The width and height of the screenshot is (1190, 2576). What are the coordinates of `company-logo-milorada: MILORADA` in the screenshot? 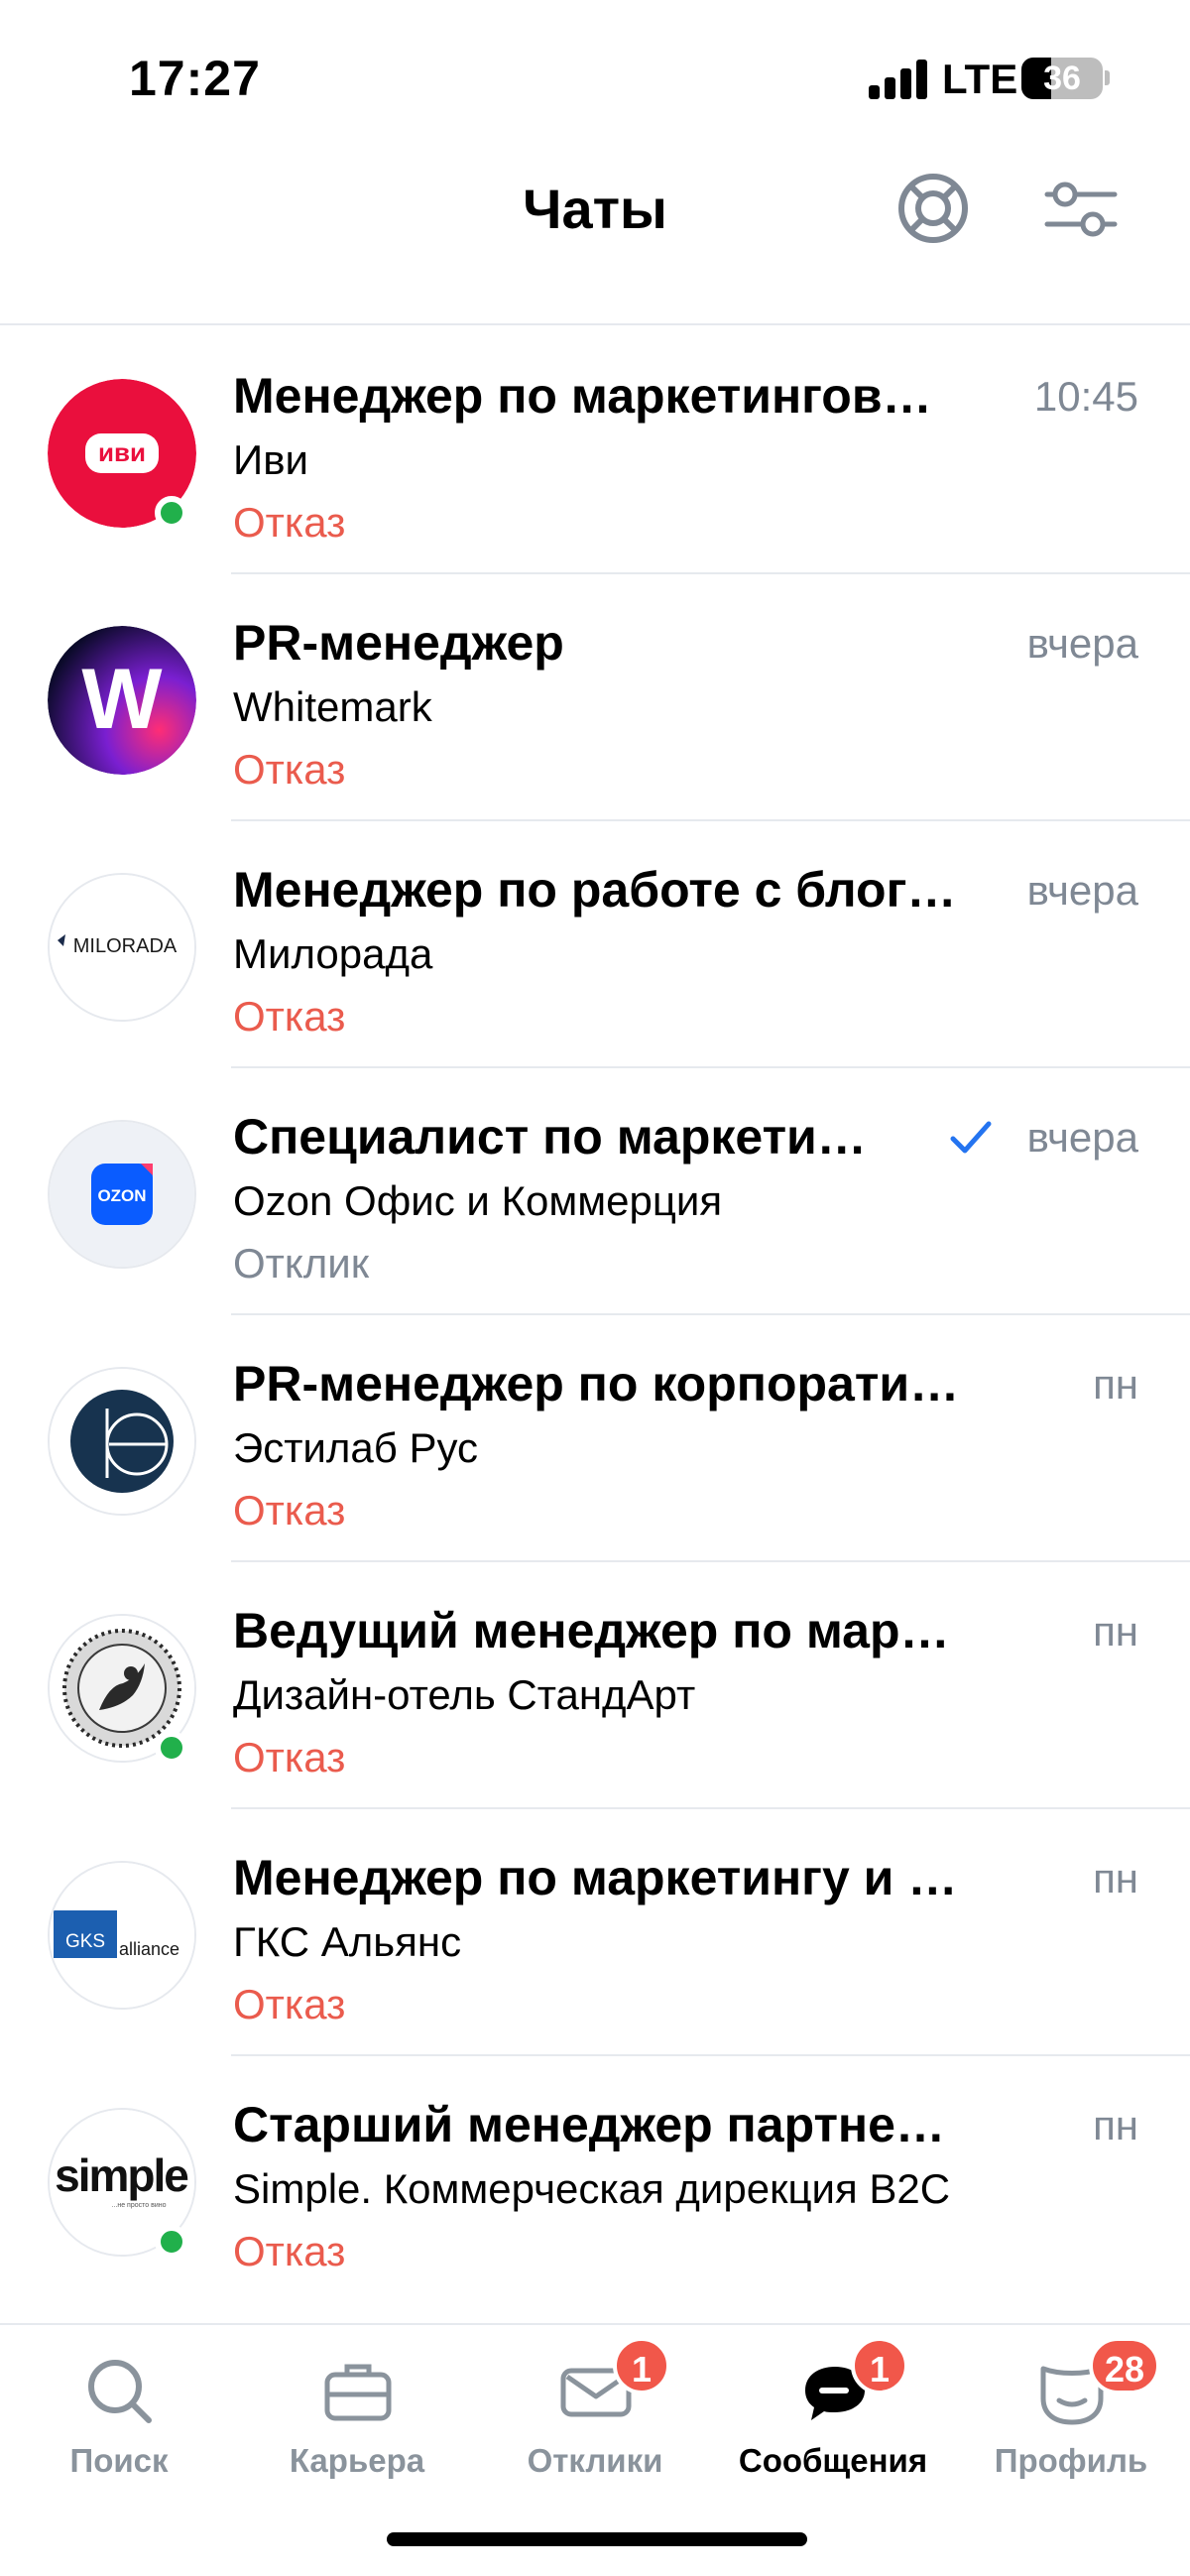 It's located at (122, 947).